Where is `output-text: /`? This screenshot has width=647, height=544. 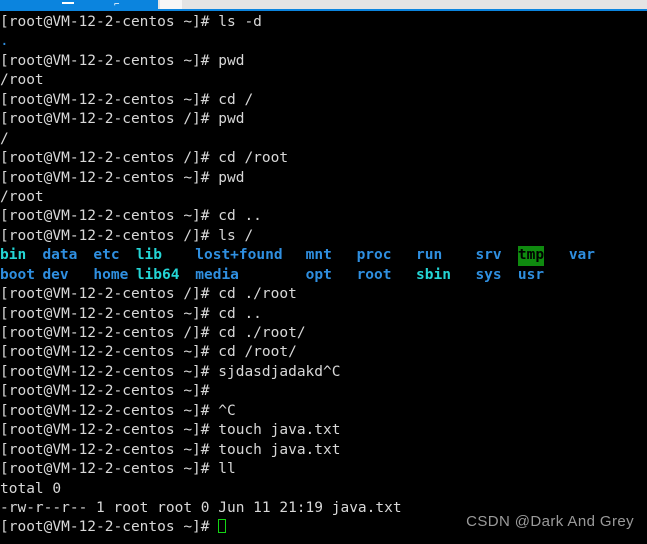
output-text: / is located at coordinates (4, 138).